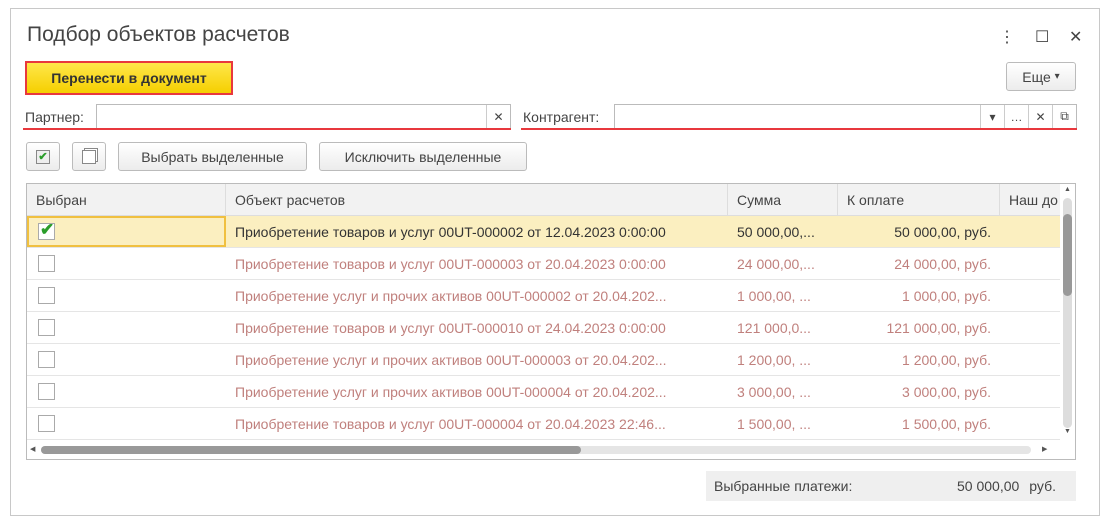 The image size is (1110, 526). I want to click on uncheck-all-button, so click(89, 156).